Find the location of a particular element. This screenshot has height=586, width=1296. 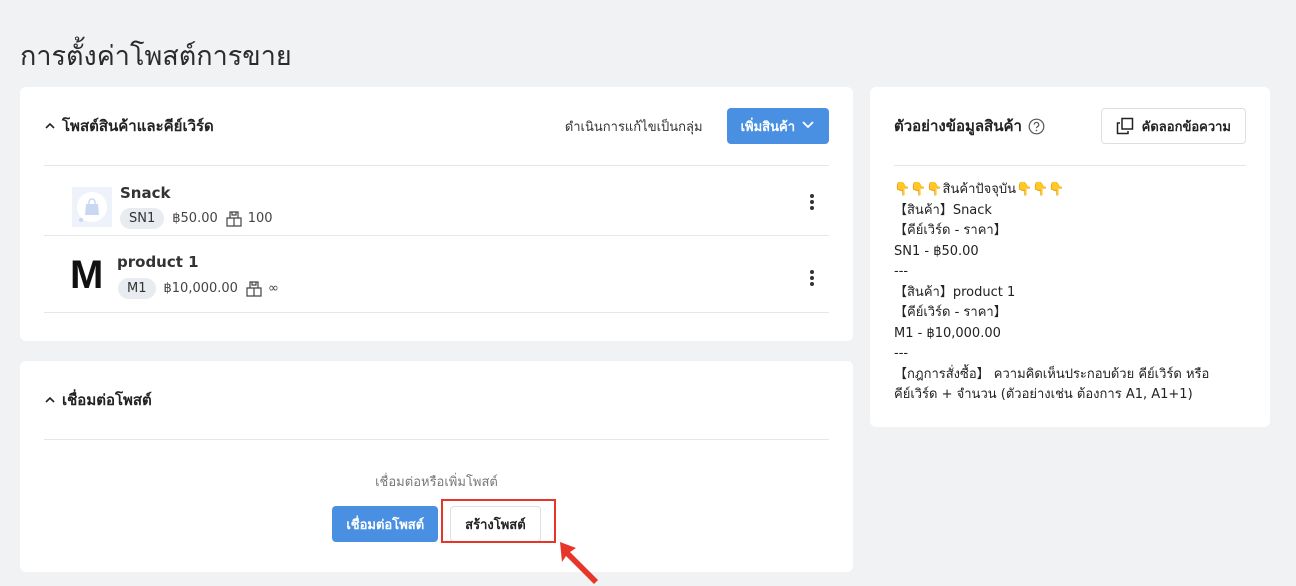

add-product-label: เพิ่มสินค้า is located at coordinates (767, 127).